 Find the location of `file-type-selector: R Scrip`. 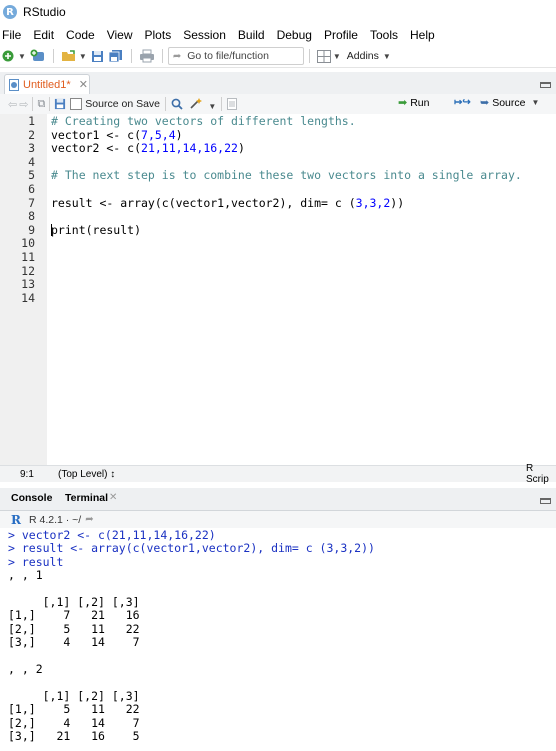

file-type-selector: R Scrip is located at coordinates (541, 474).